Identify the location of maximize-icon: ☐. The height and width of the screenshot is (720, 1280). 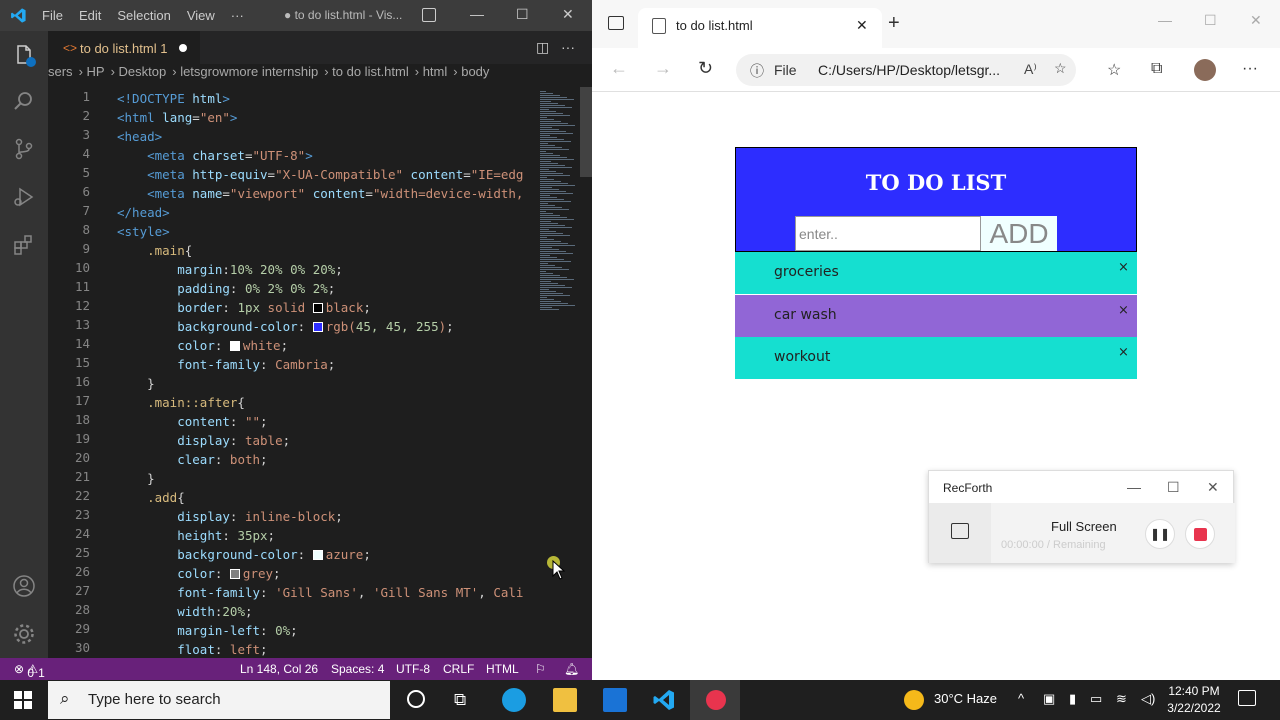
(522, 14).